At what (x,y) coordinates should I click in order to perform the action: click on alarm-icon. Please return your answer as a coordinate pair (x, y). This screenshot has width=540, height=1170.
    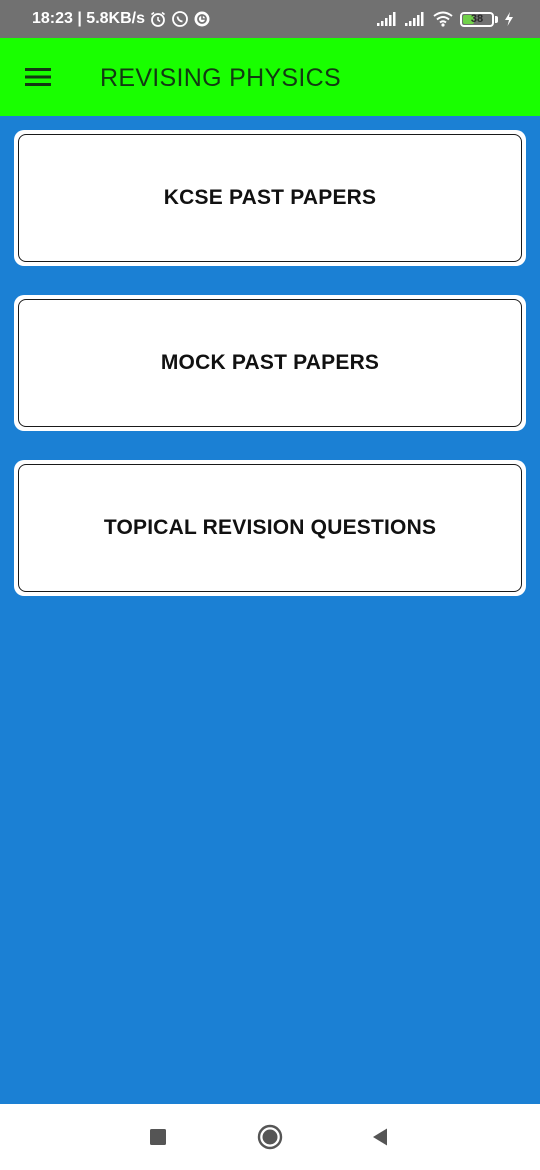
    Looking at the image, I should click on (158, 19).